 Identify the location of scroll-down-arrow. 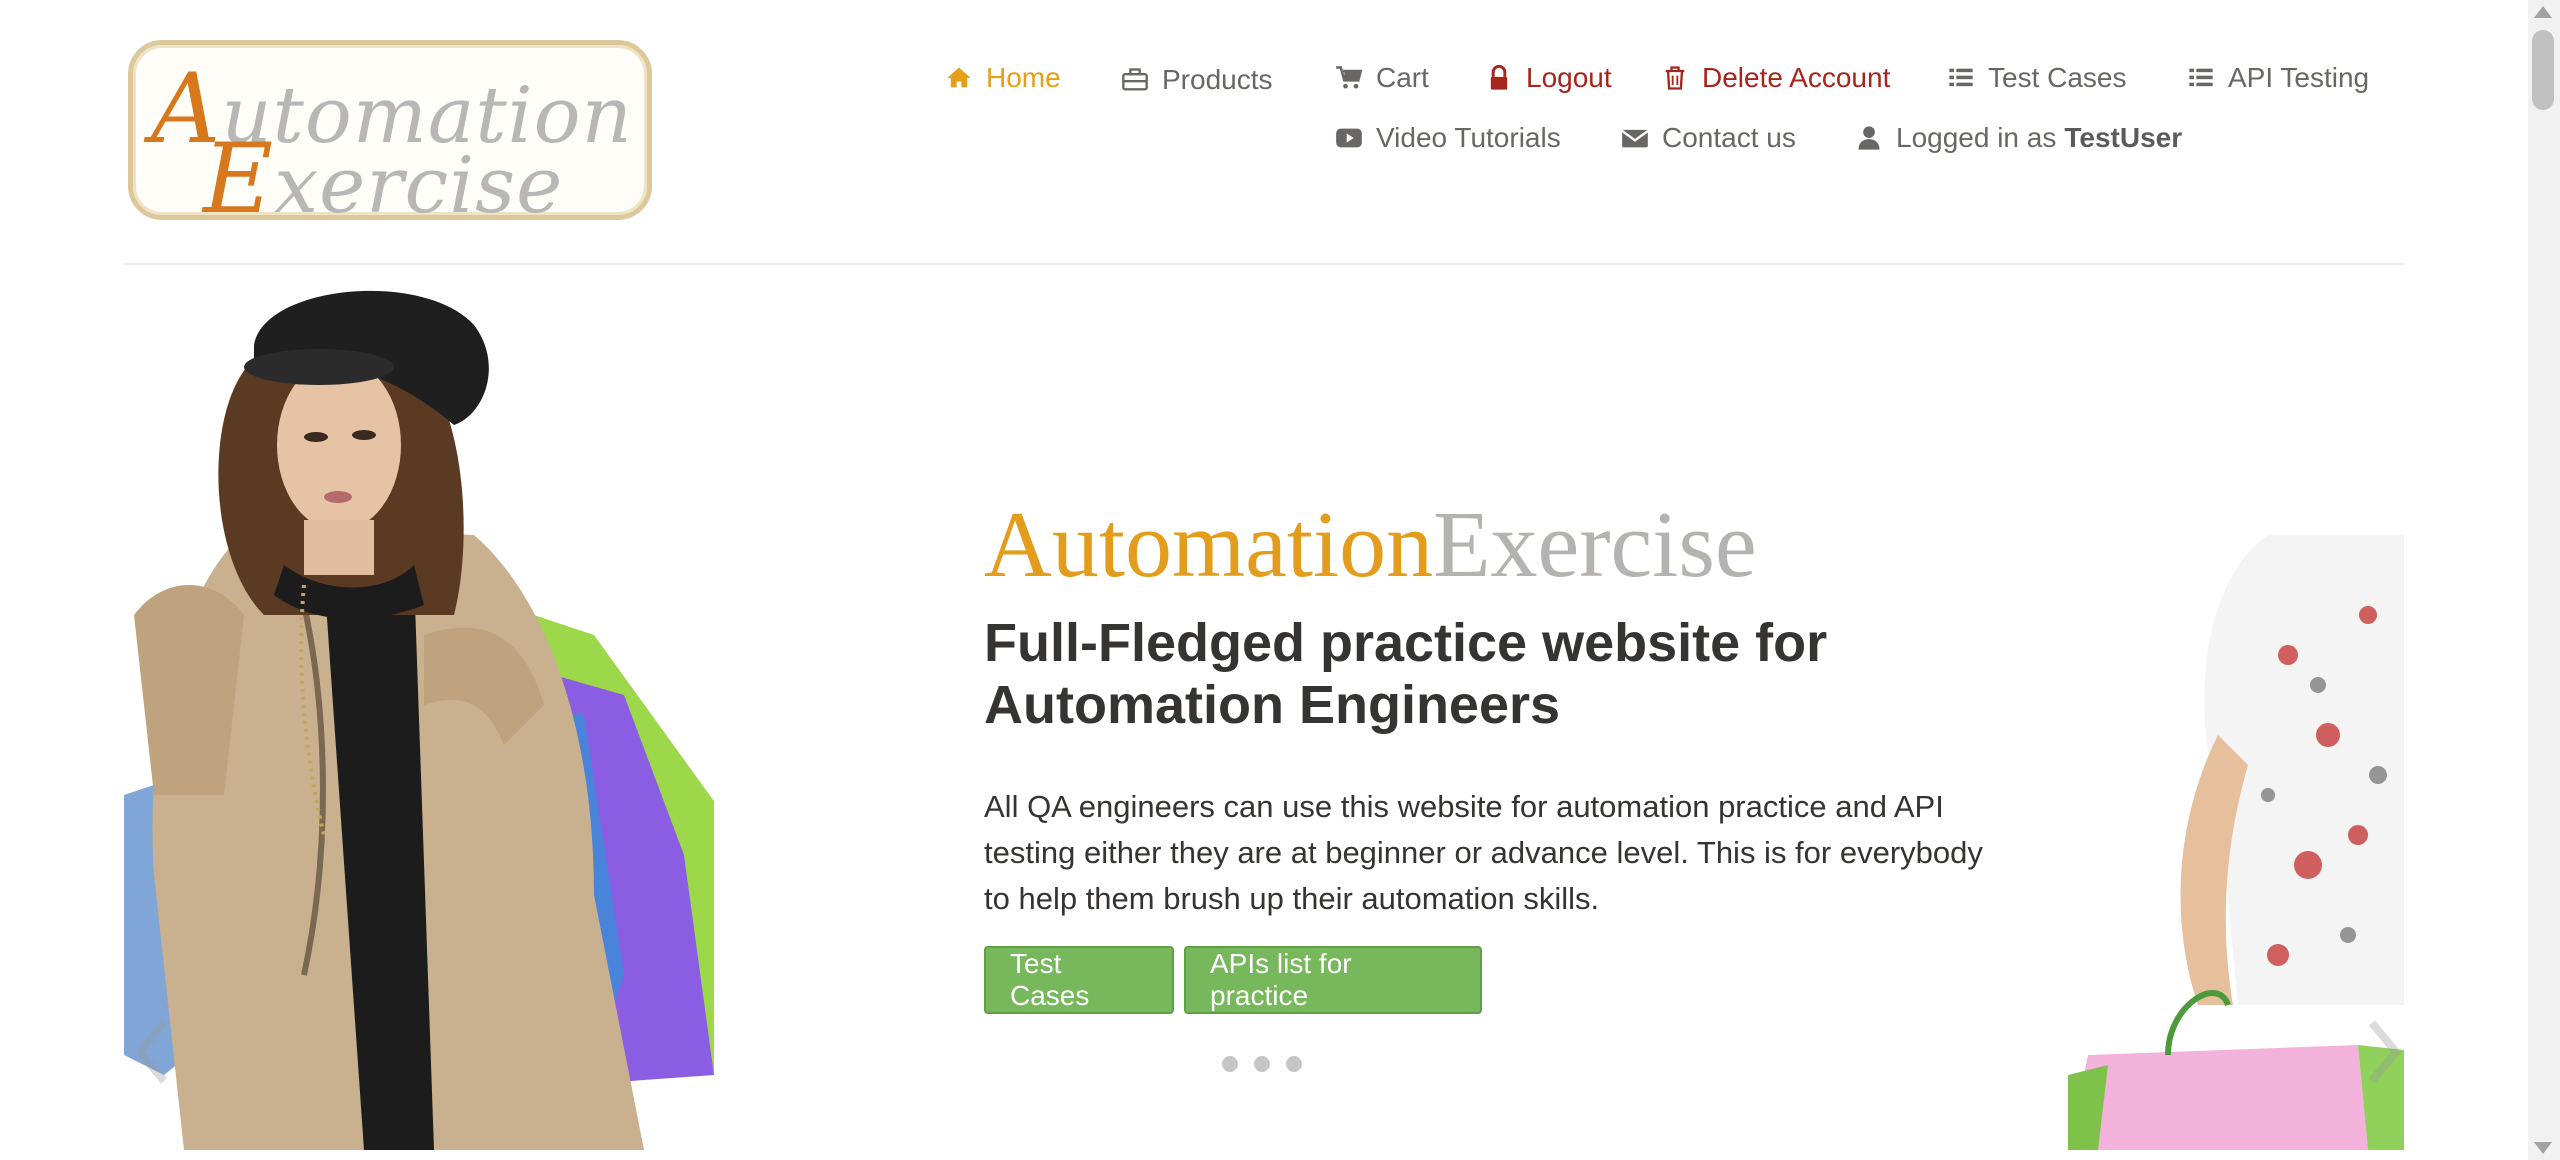
(2543, 1148).